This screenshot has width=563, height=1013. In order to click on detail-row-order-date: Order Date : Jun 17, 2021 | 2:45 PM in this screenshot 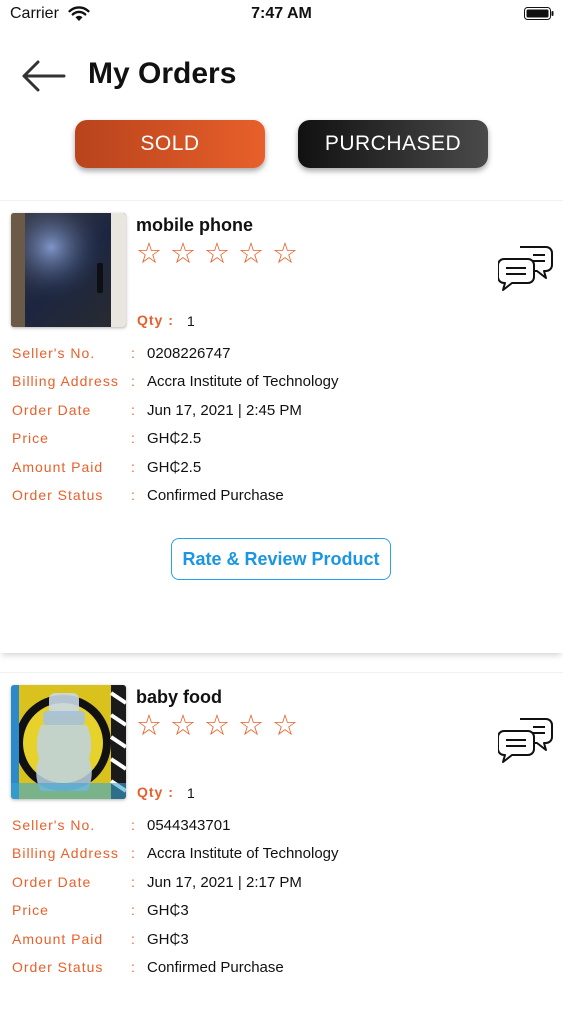, I will do `click(281, 414)`.